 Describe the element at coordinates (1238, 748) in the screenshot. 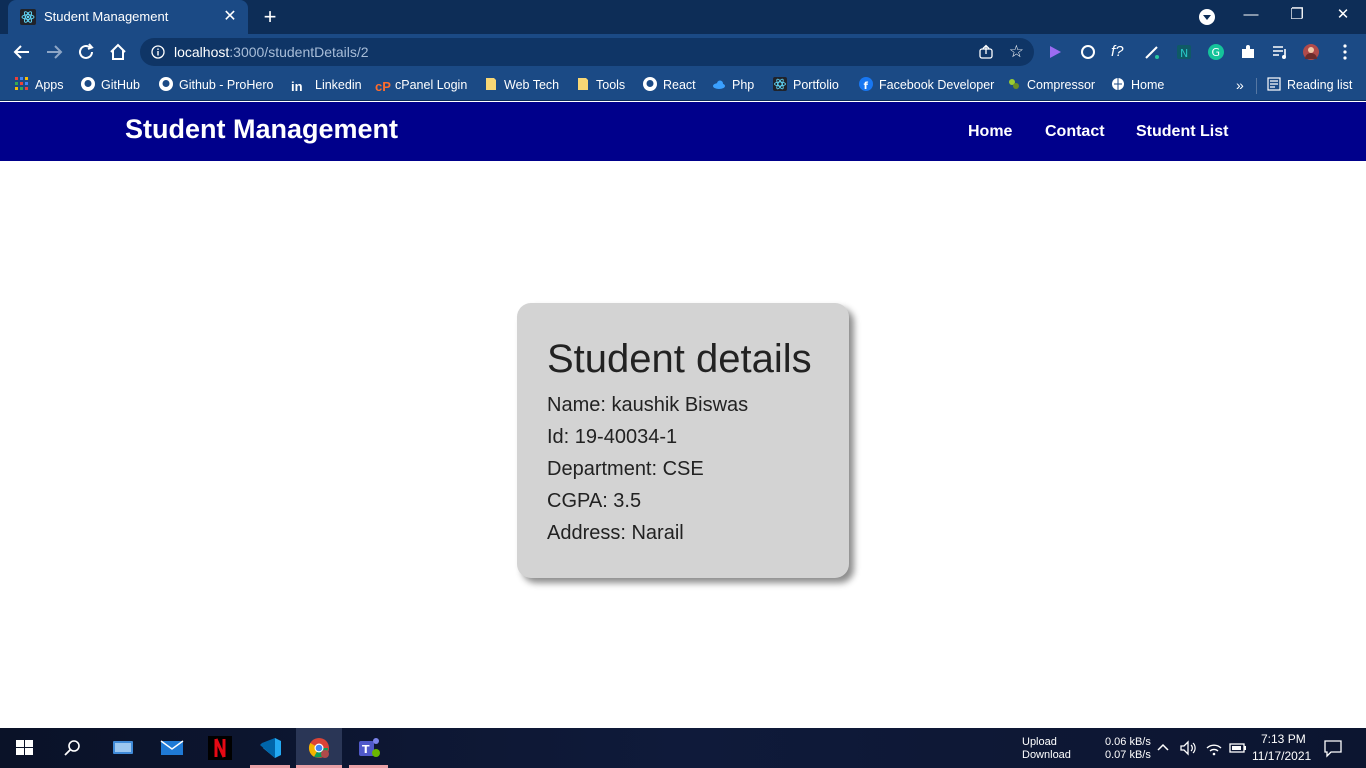

I see `battery-icon` at that location.